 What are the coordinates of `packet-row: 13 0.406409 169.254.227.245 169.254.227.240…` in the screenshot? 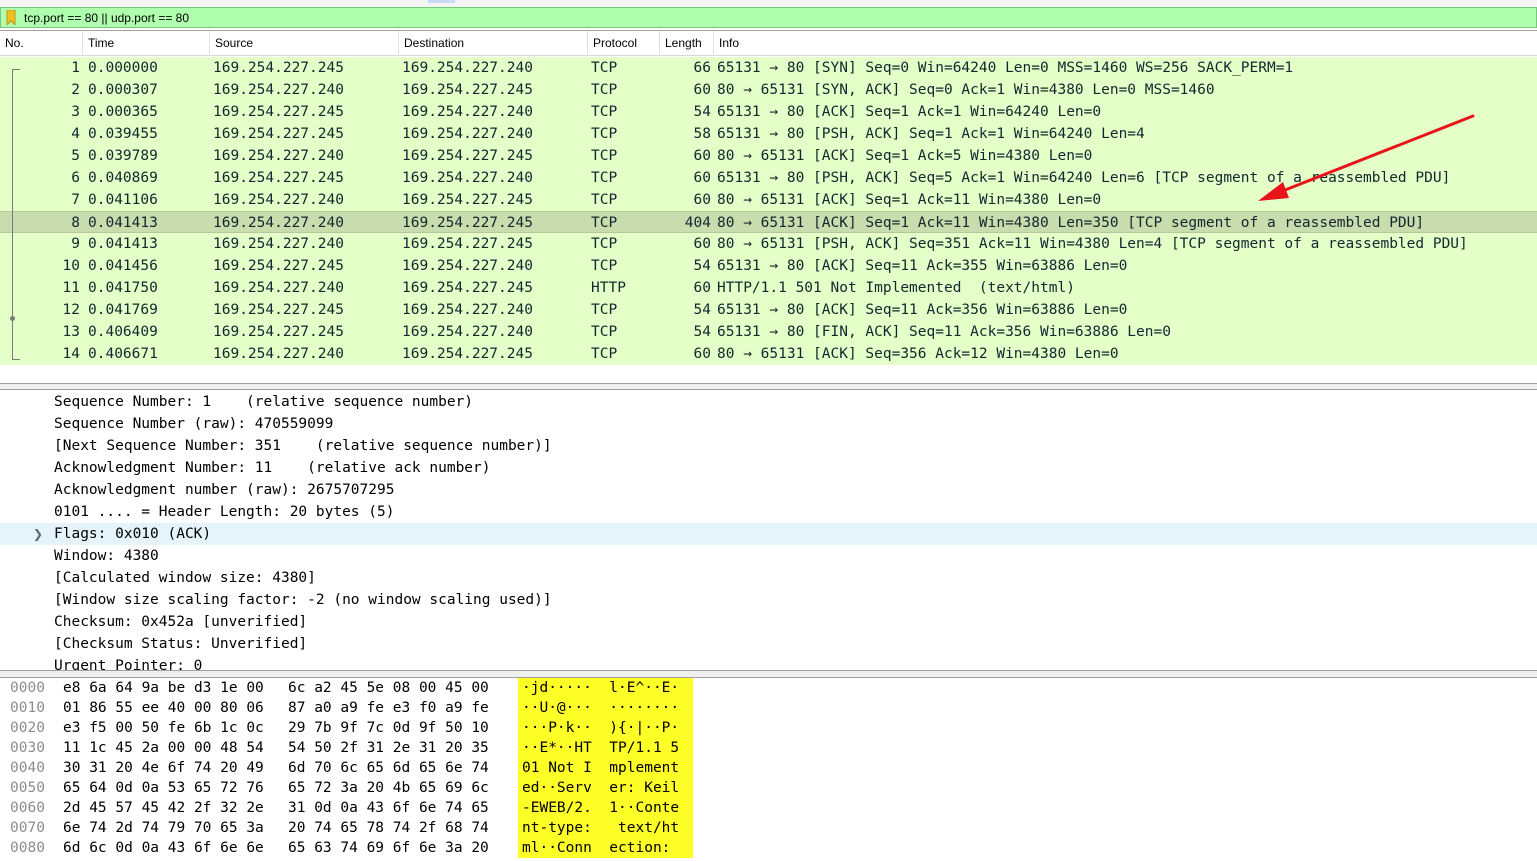 It's located at (768, 332).